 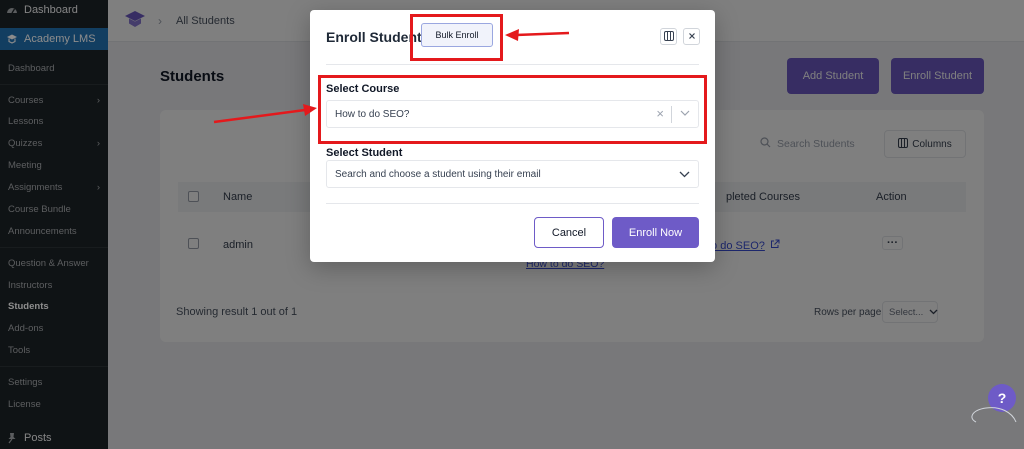 I want to click on arrow-to-bulk-enroll-icon, so click(x=537, y=35).